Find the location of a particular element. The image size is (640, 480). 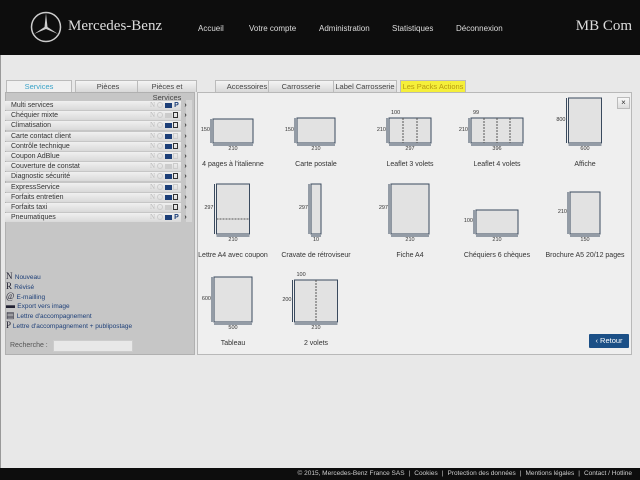

height-dimension: 297 is located at coordinates (383, 208).